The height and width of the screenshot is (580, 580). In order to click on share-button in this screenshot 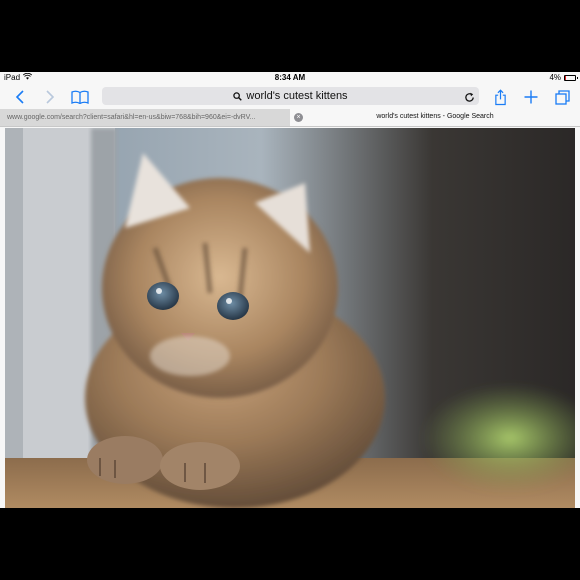, I will do `click(500, 97)`.